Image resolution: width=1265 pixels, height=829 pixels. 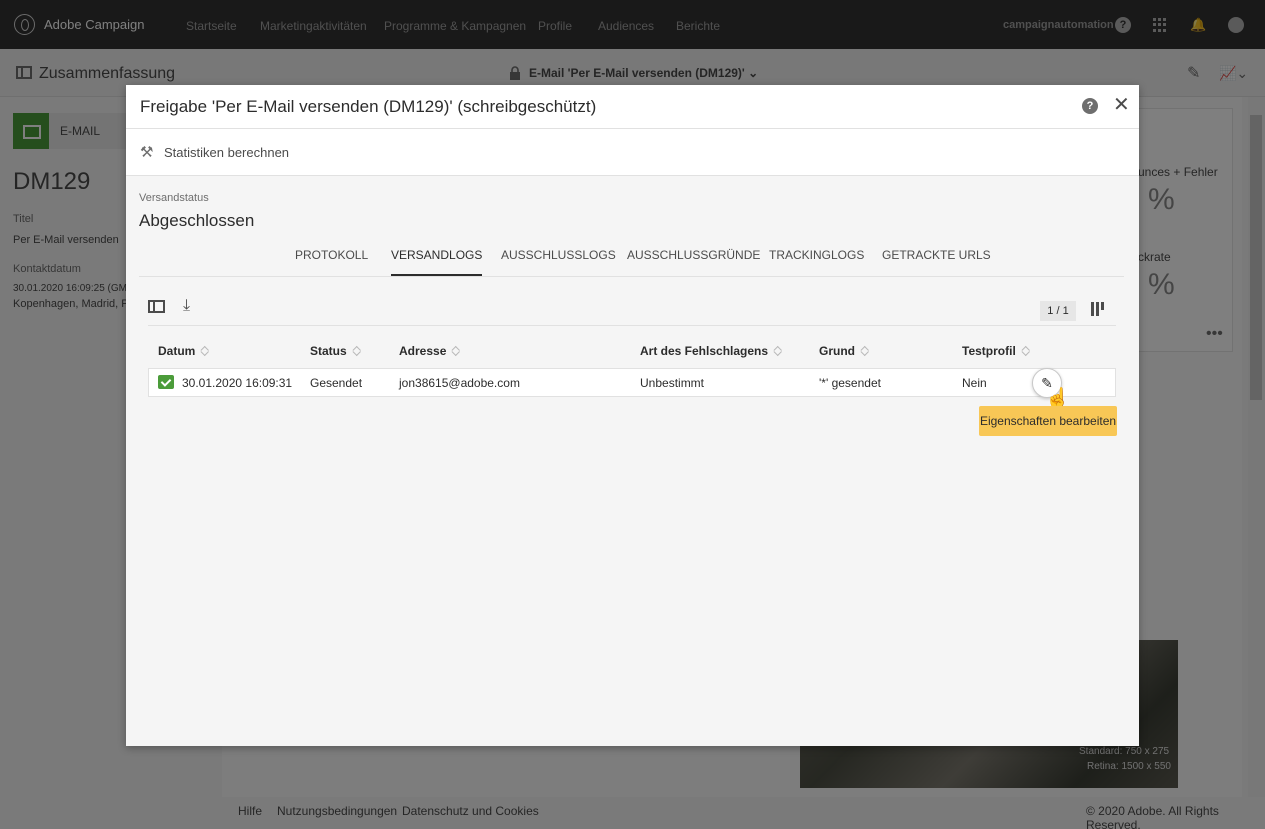 What do you see at coordinates (1121, 105) in the screenshot?
I see `close-icon: ✕` at bounding box center [1121, 105].